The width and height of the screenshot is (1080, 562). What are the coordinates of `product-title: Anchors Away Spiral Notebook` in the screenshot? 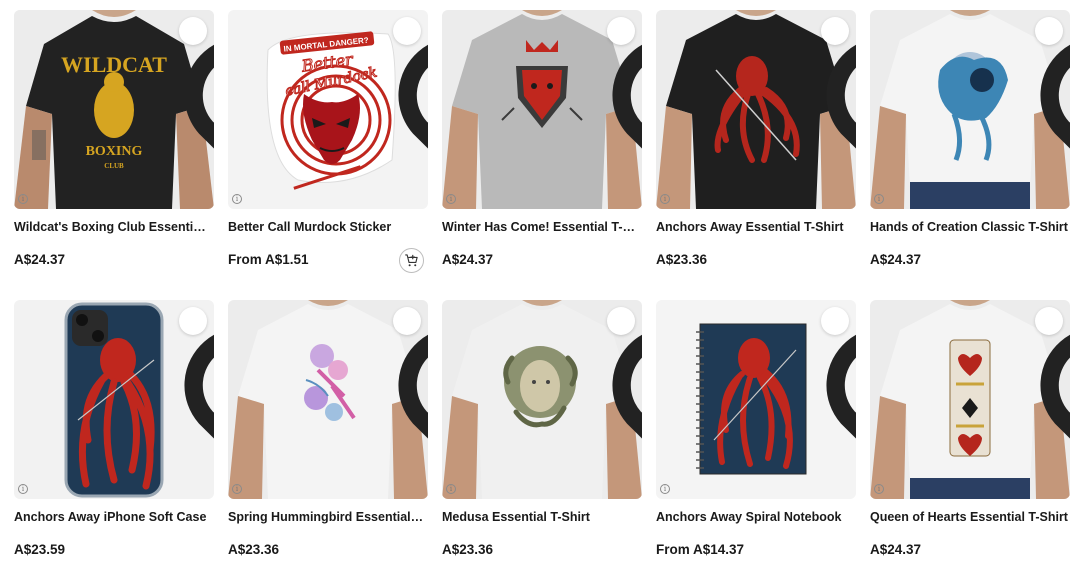 It's located at (755, 517).